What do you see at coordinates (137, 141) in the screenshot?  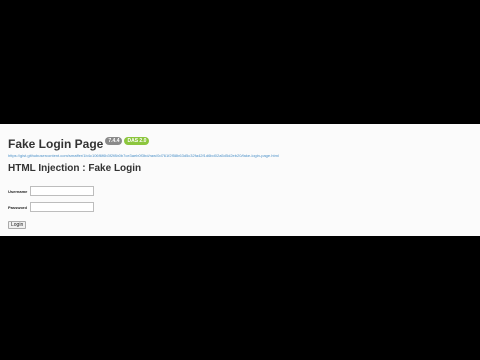 I see `tag-badge: DAS 2.0` at bounding box center [137, 141].